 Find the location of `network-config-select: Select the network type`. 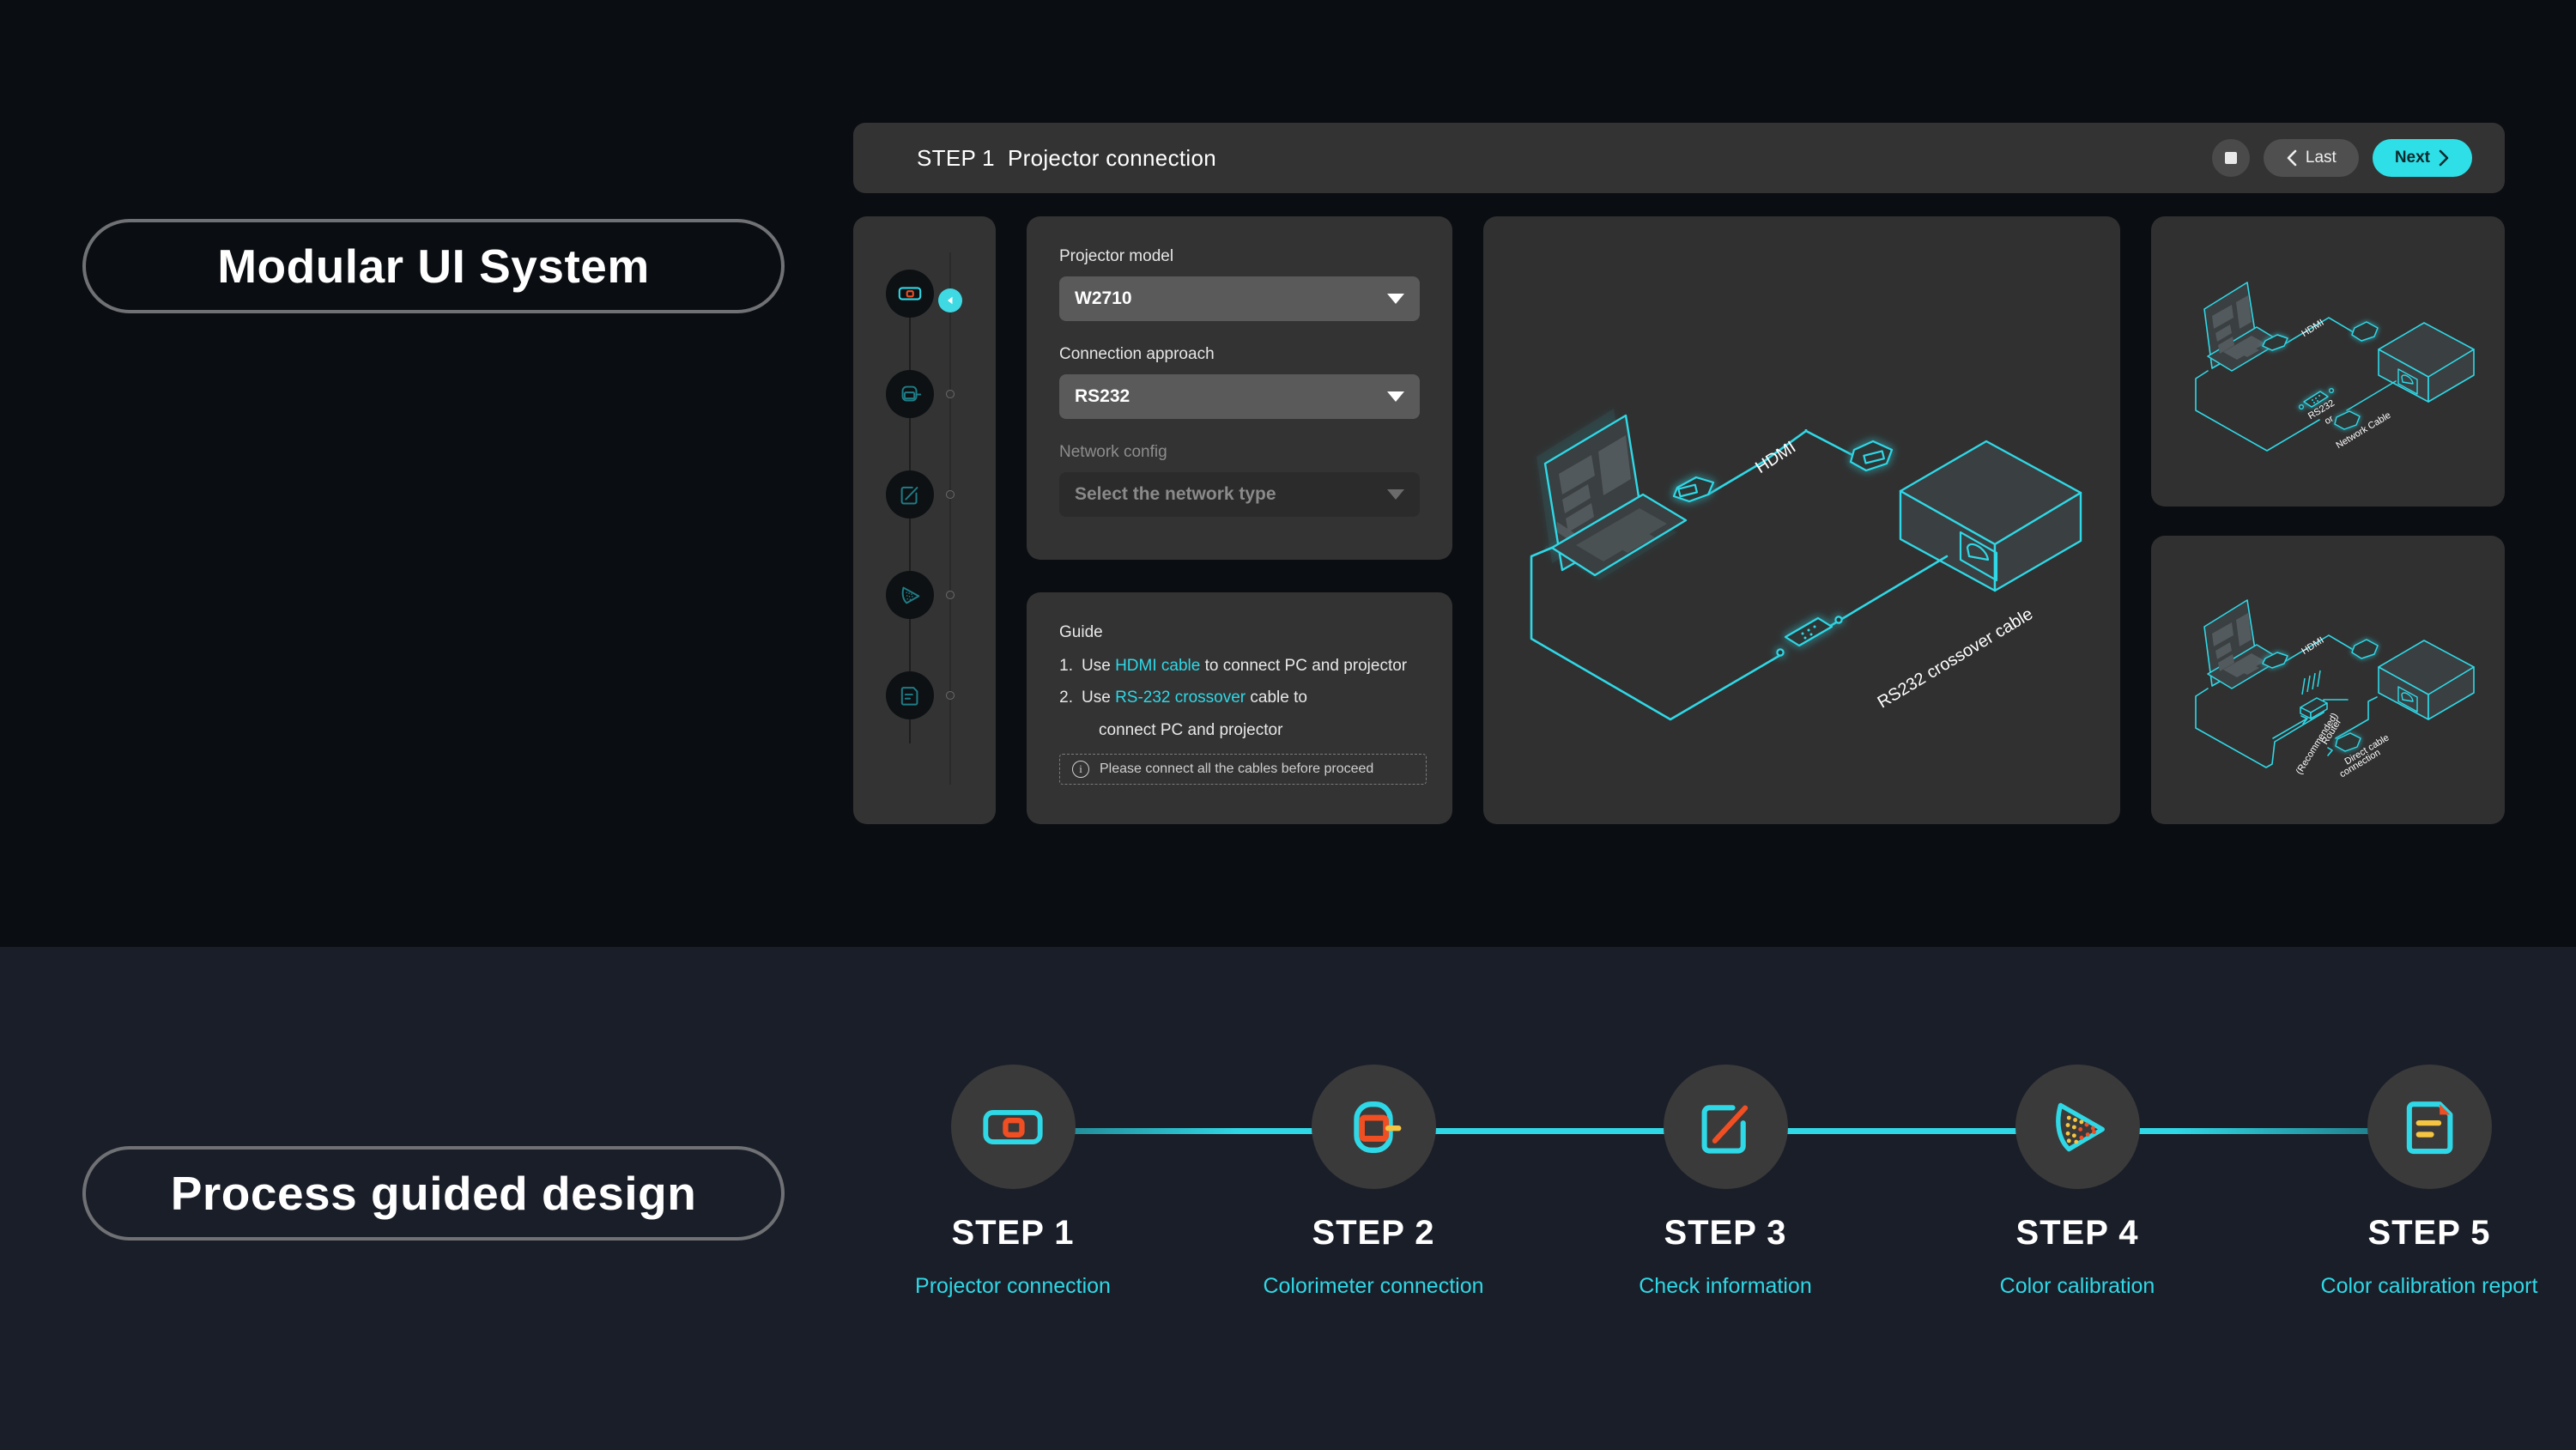

network-config-select: Select the network type is located at coordinates (1239, 494).